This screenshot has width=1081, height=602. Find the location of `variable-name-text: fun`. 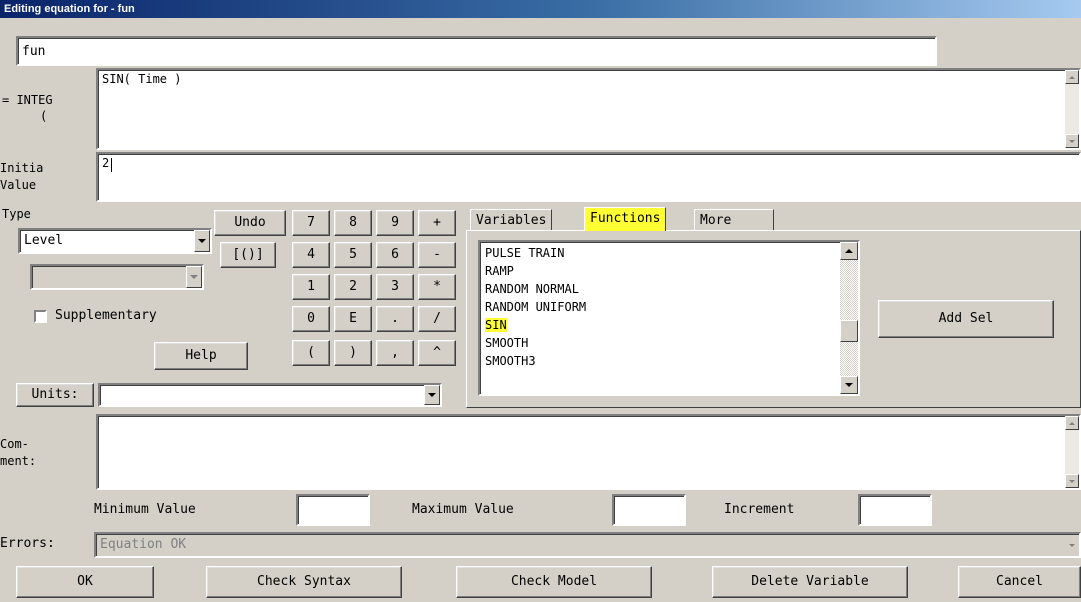

variable-name-text: fun is located at coordinates (34, 51).